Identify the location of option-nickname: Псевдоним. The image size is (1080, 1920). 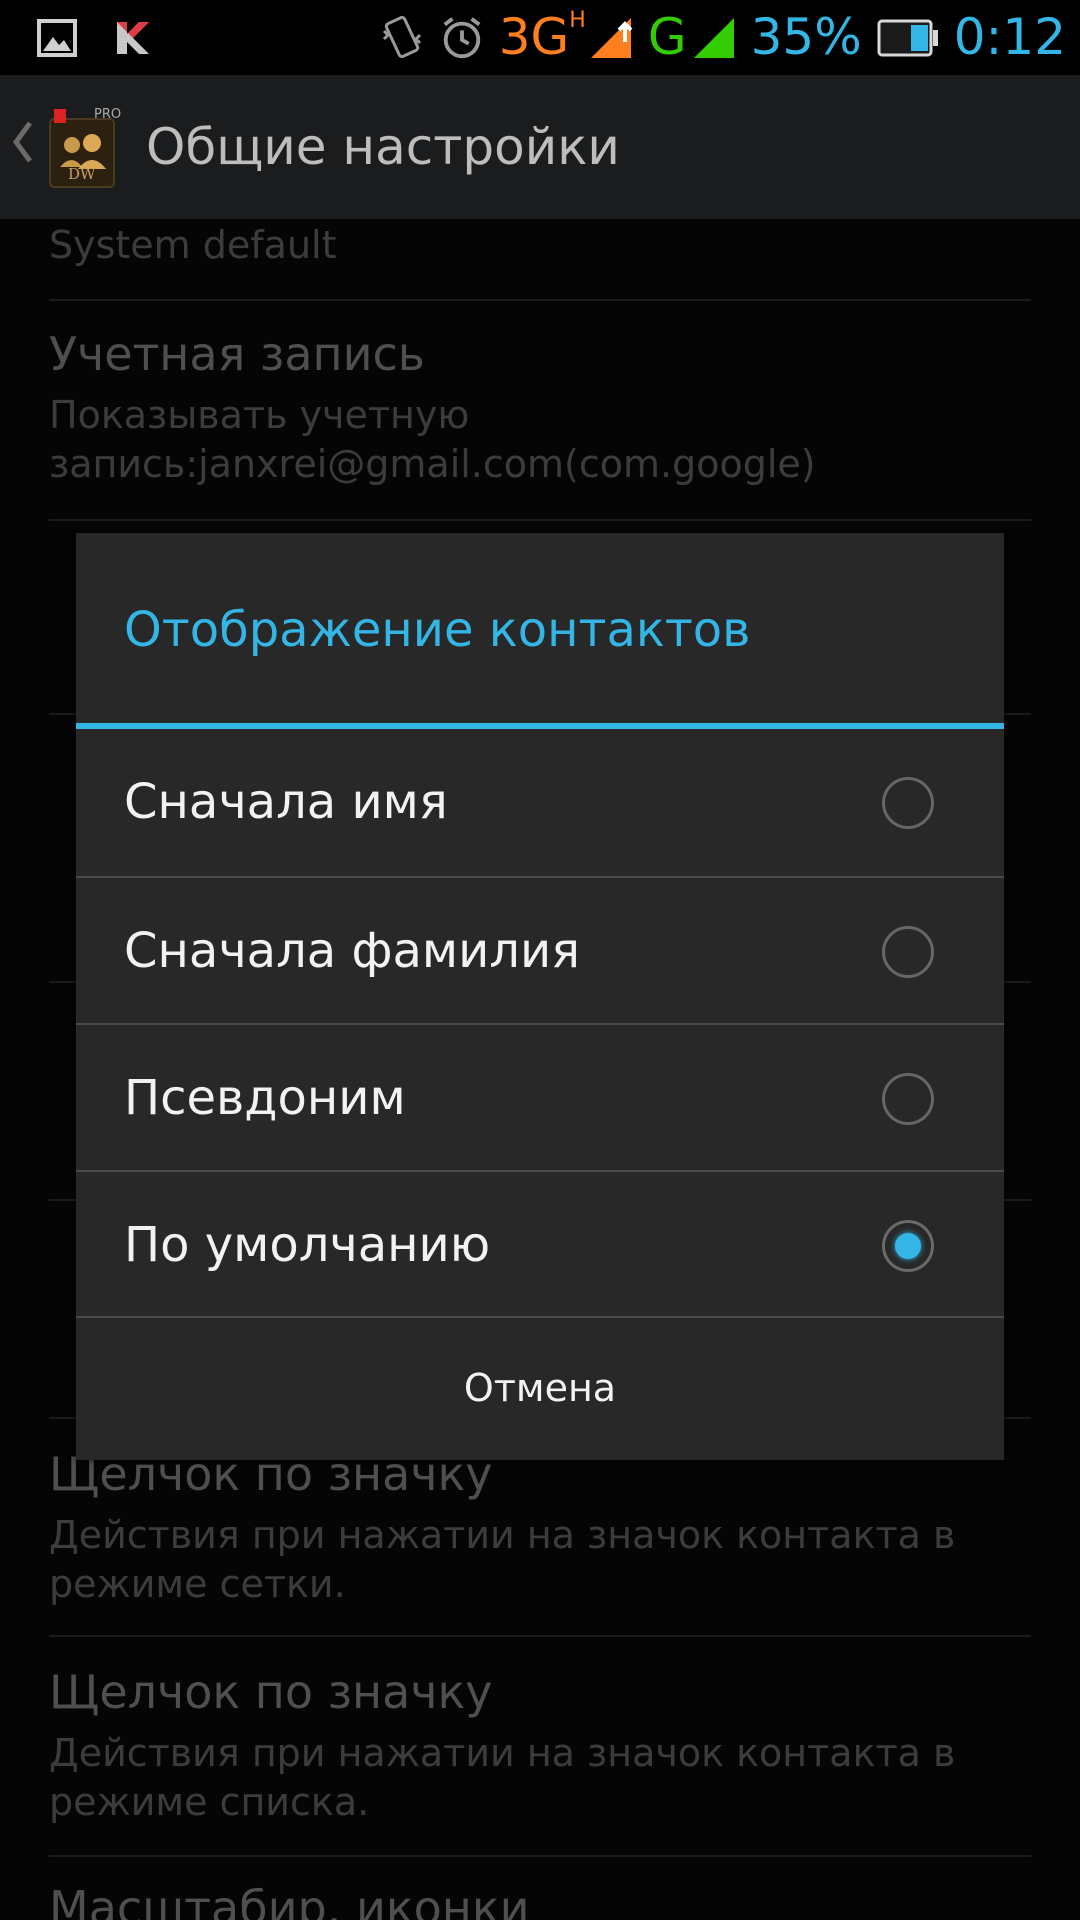
(540, 1098).